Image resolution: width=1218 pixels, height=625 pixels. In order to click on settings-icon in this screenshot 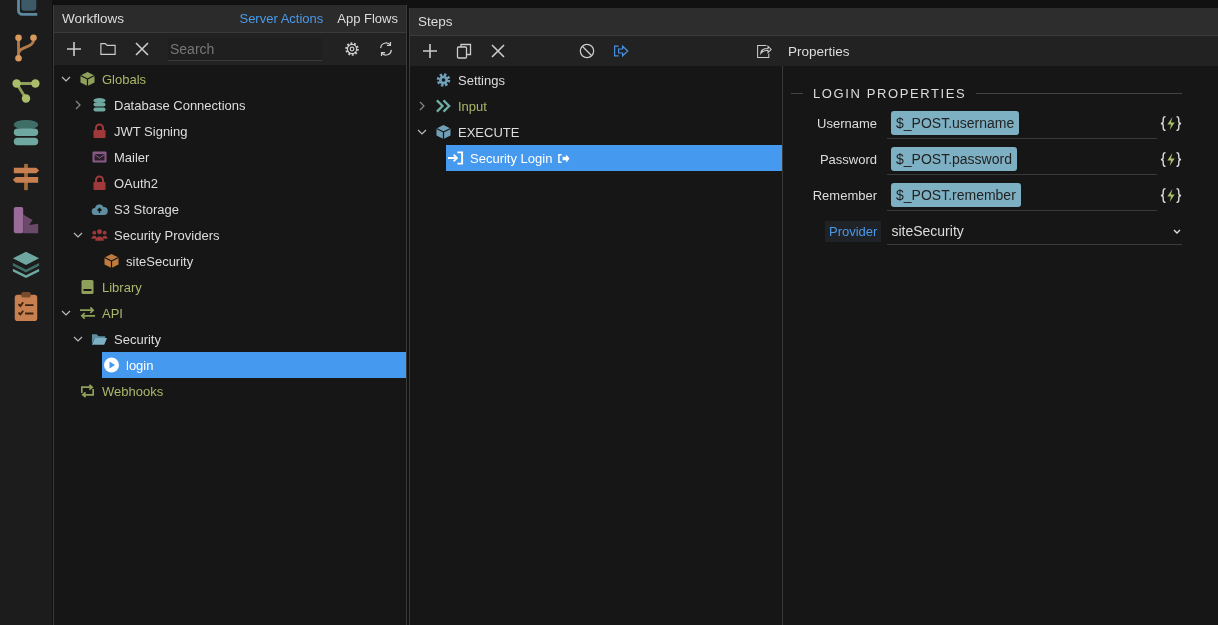, I will do `click(352, 49)`.